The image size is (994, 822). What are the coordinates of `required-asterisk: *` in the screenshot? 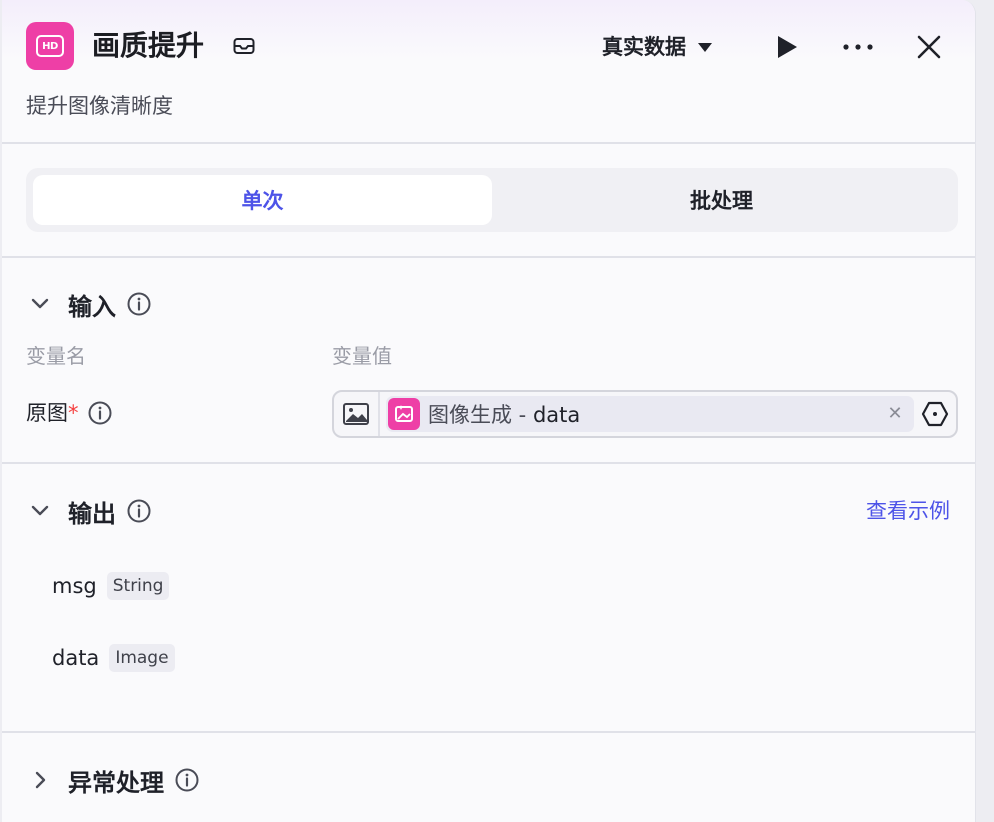 It's located at (73, 413).